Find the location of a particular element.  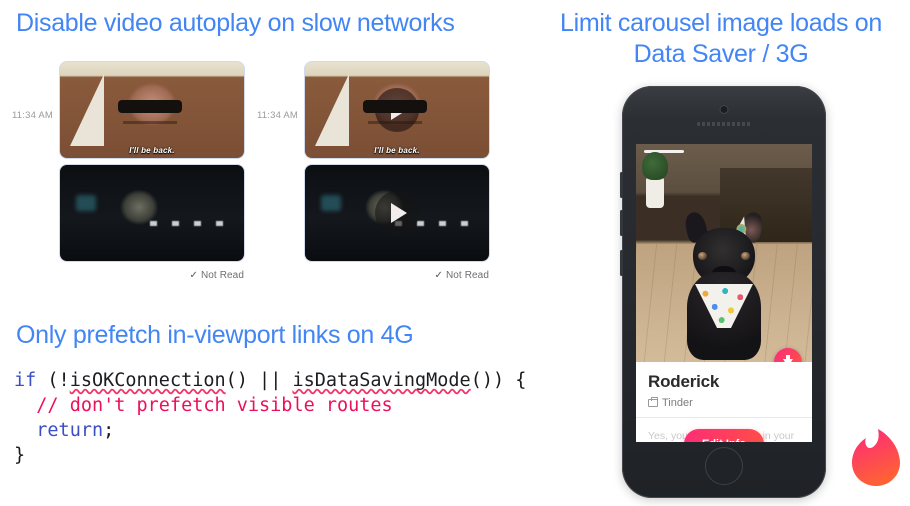

code-token: () || is located at coordinates (259, 380).